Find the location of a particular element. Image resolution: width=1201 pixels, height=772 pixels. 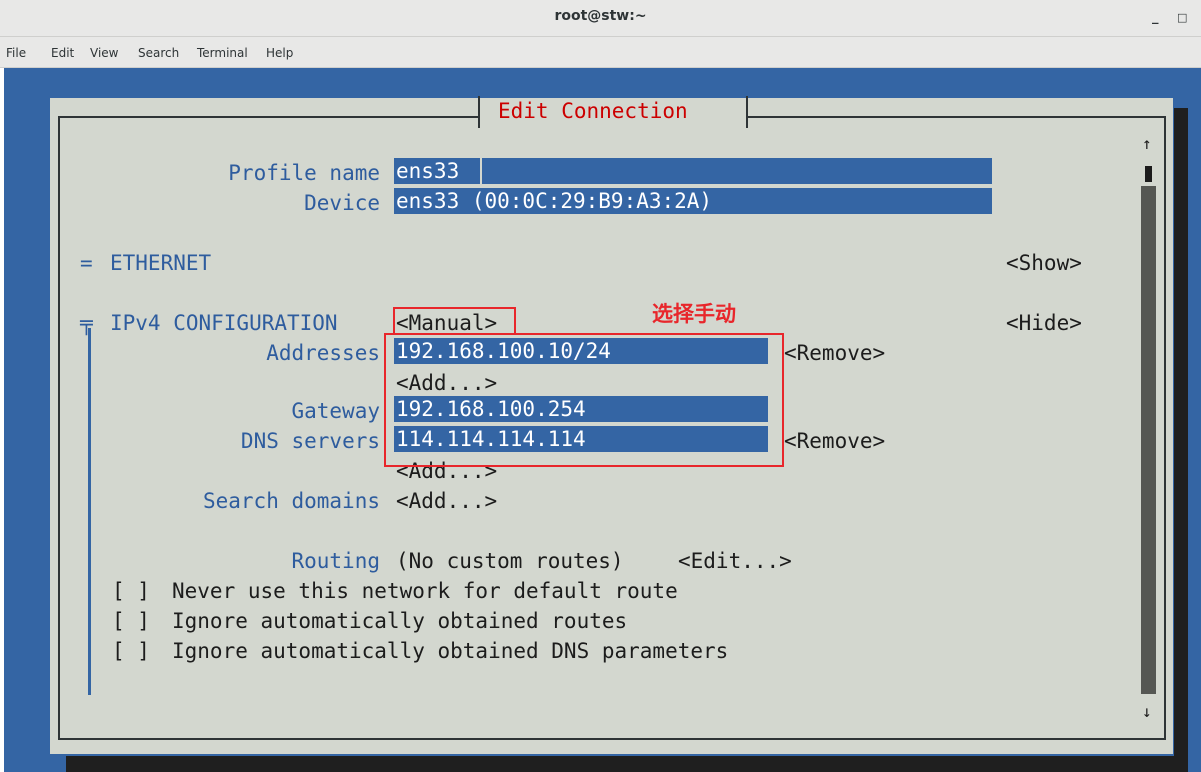

dns-servers-label: DNS servers is located at coordinates (310, 441).